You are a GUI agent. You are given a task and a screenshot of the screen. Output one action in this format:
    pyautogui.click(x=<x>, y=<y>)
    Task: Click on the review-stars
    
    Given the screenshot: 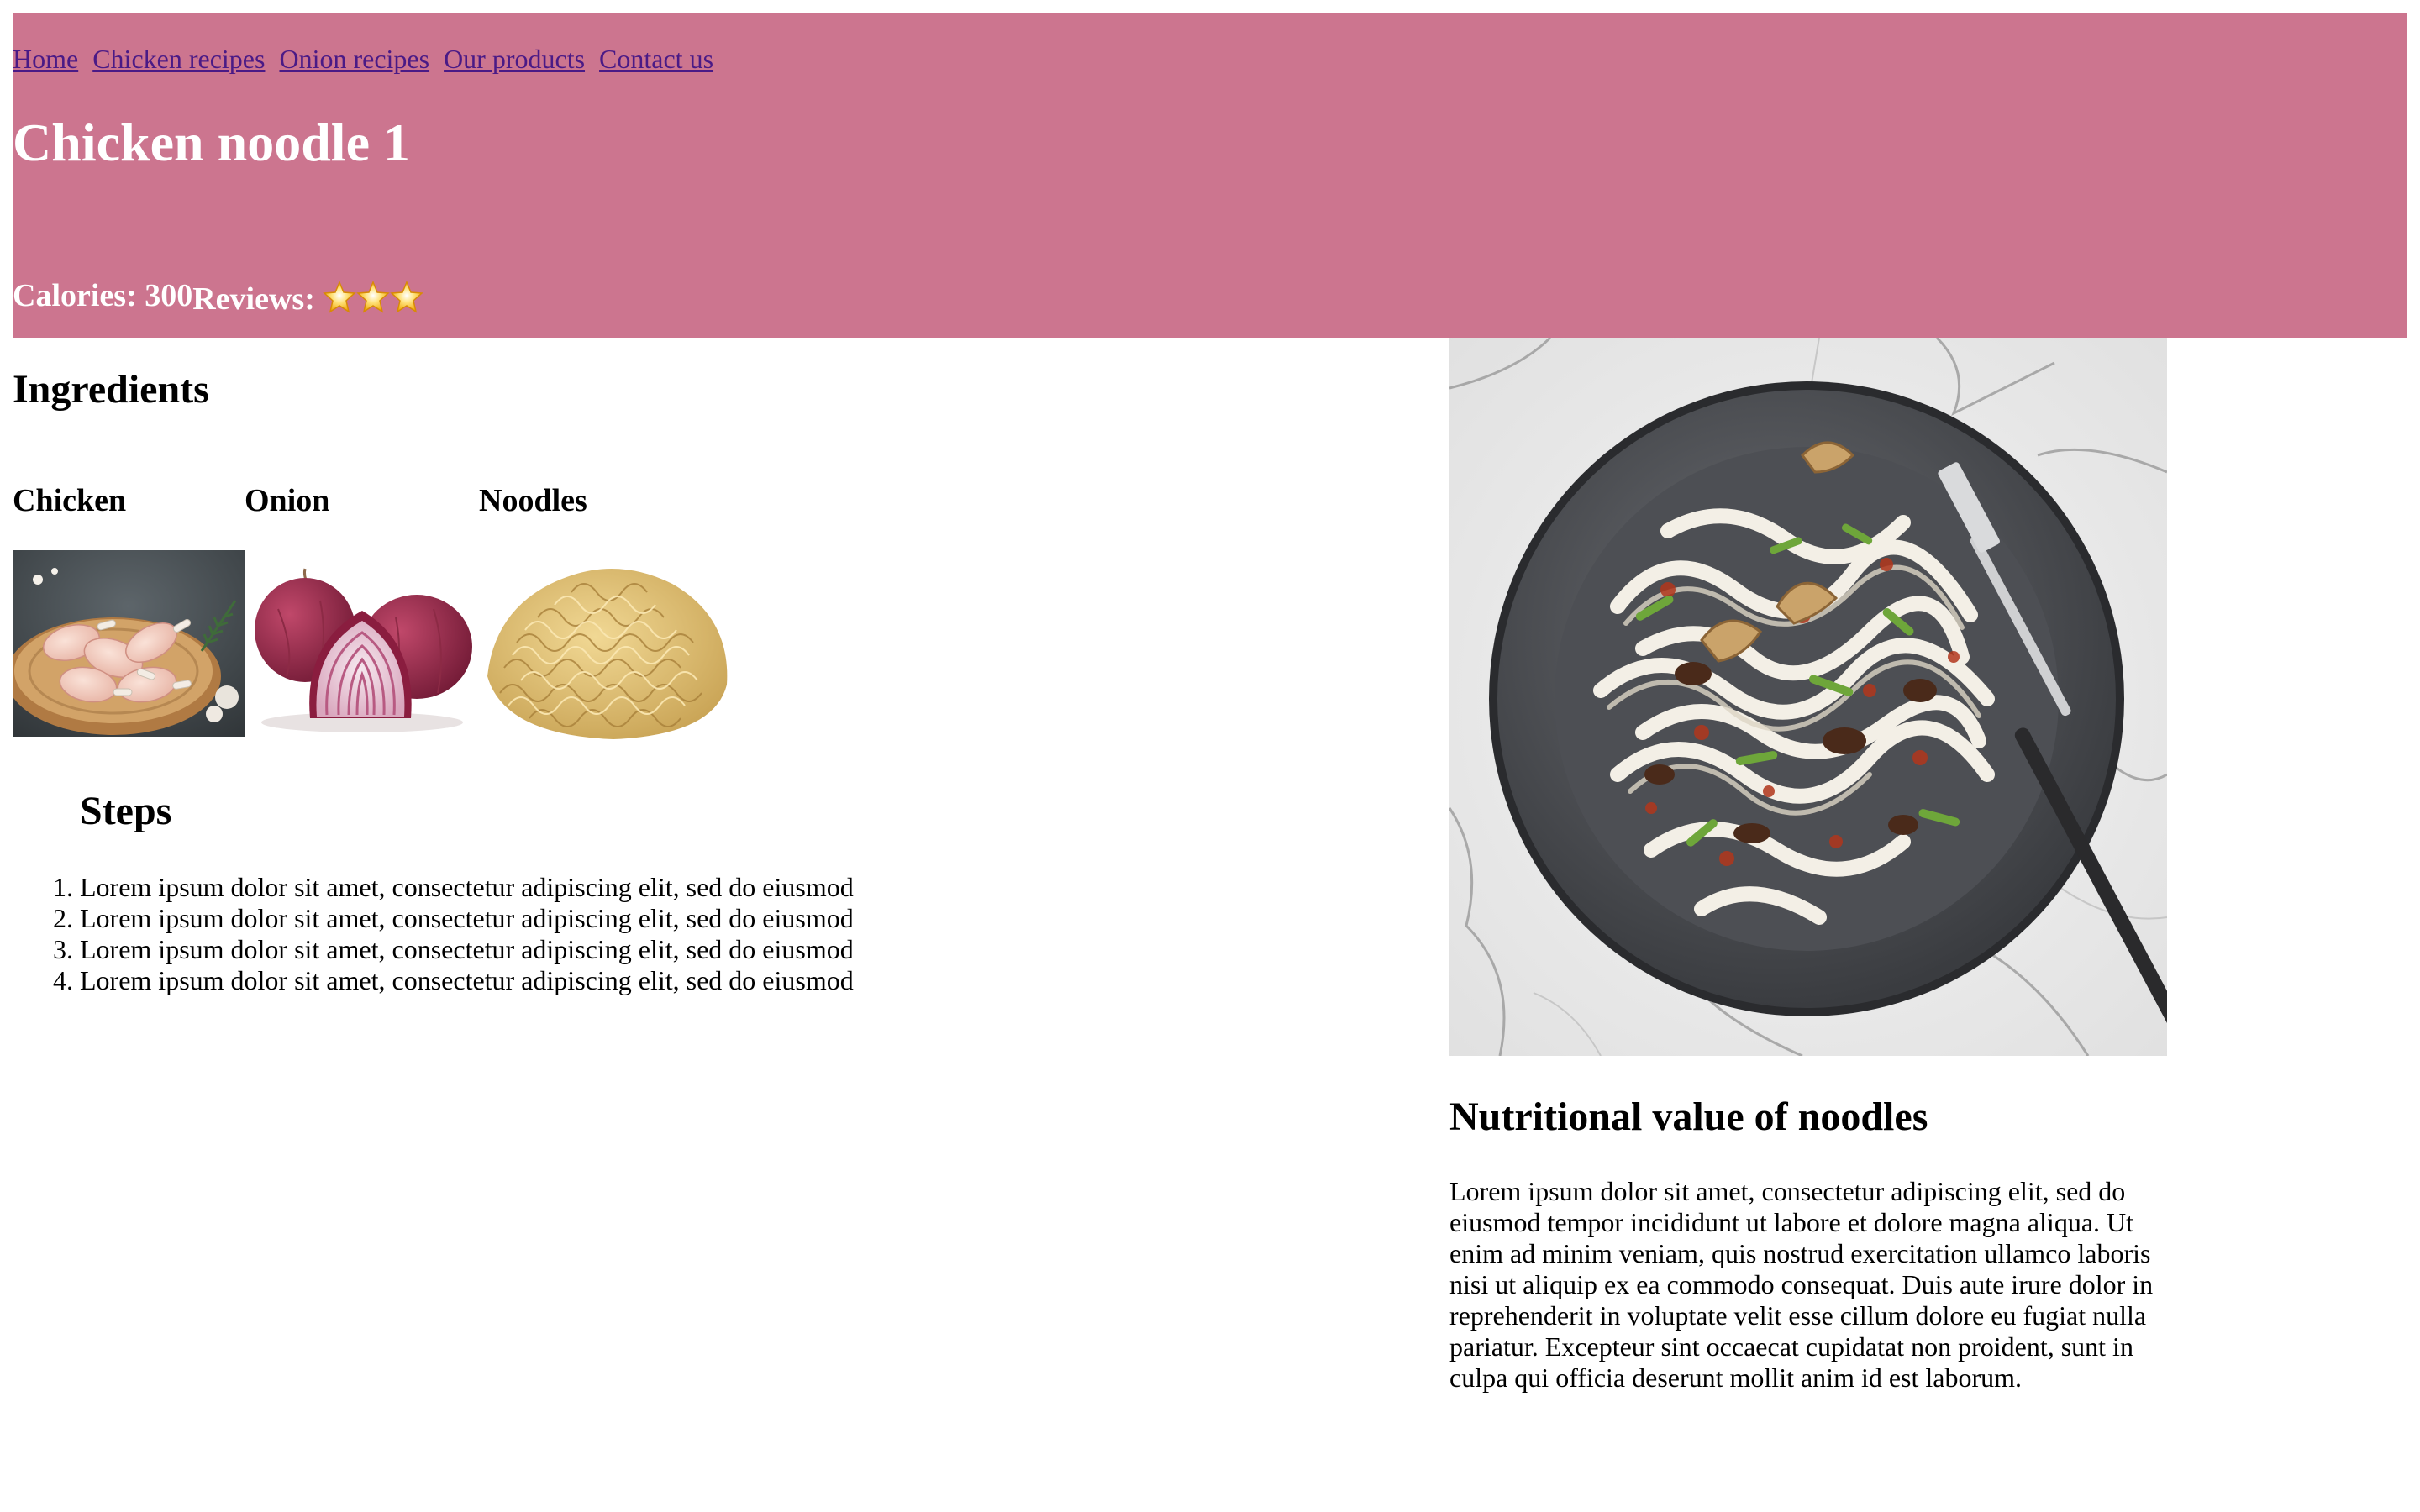 What is the action you would take?
    pyautogui.click(x=374, y=299)
    